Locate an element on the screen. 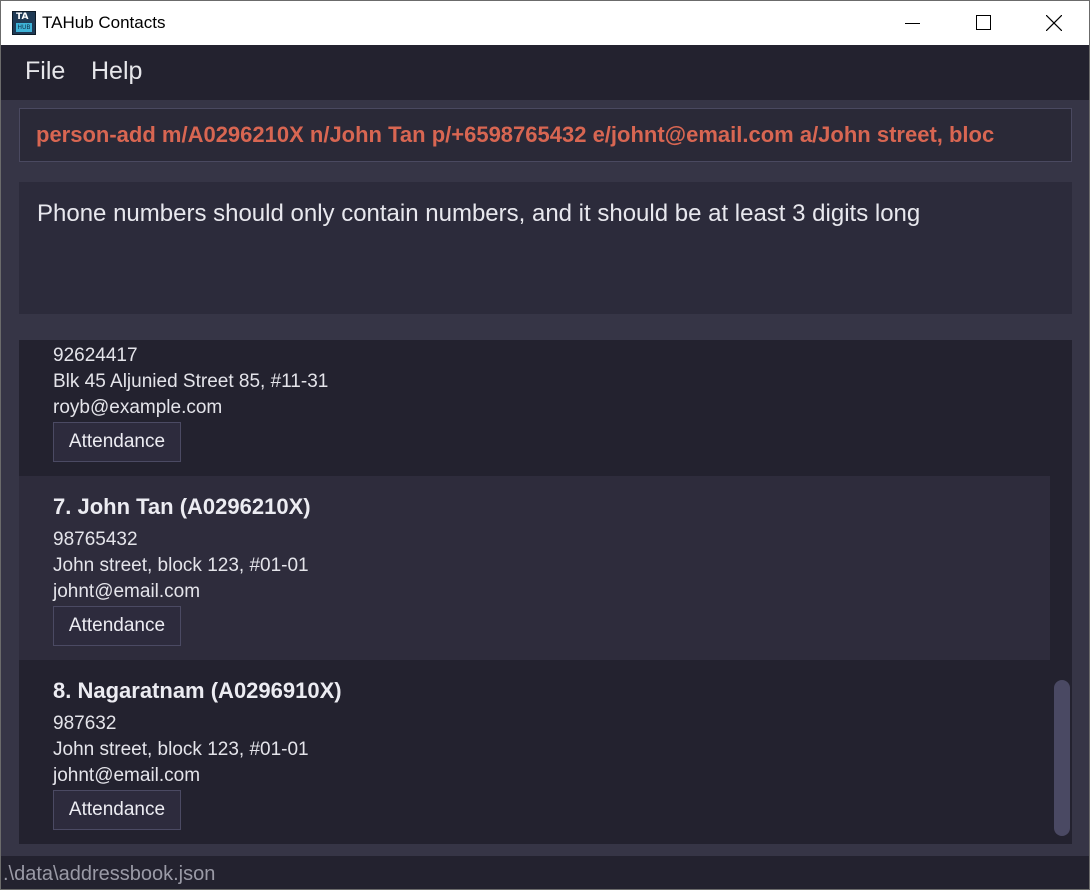  person-name: 7. John Tan (A0296210X) is located at coordinates (182, 506).